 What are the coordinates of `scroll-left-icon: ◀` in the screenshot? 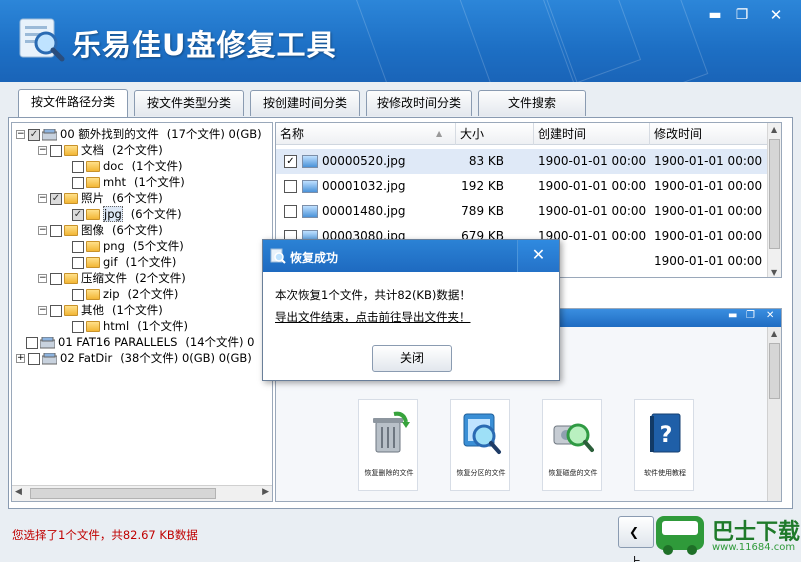 It's located at (18, 492).